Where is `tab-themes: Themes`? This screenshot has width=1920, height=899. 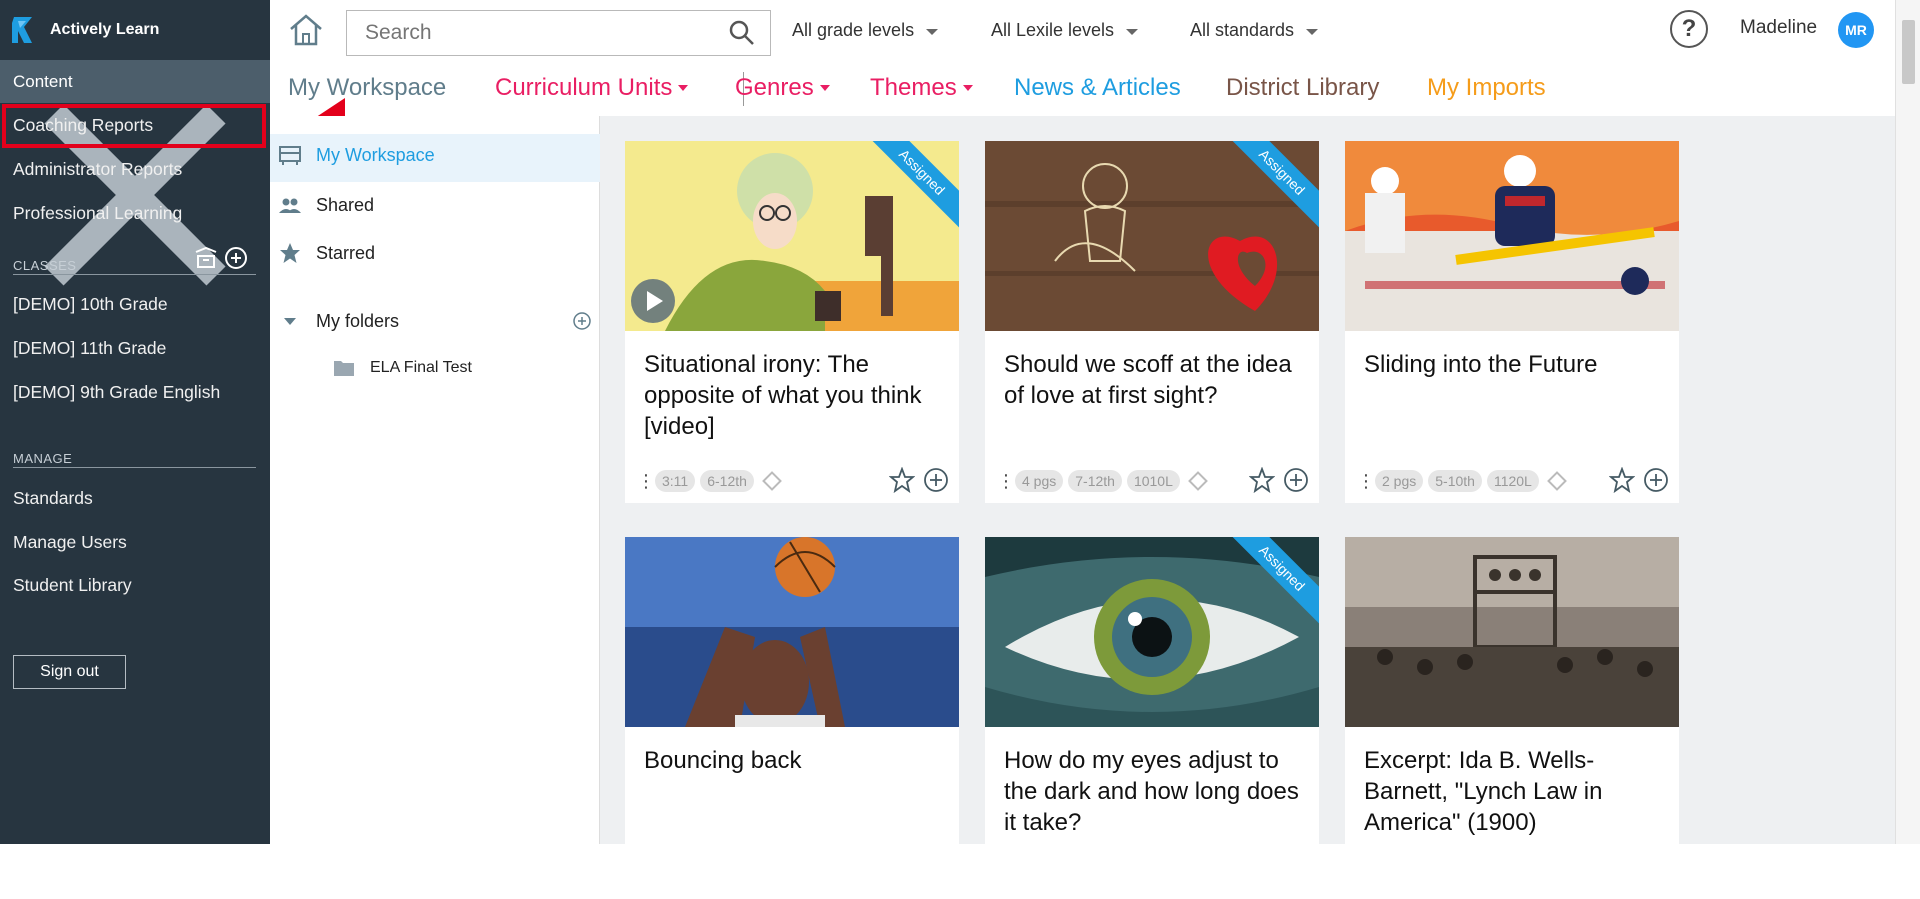 tab-themes: Themes is located at coordinates (921, 88).